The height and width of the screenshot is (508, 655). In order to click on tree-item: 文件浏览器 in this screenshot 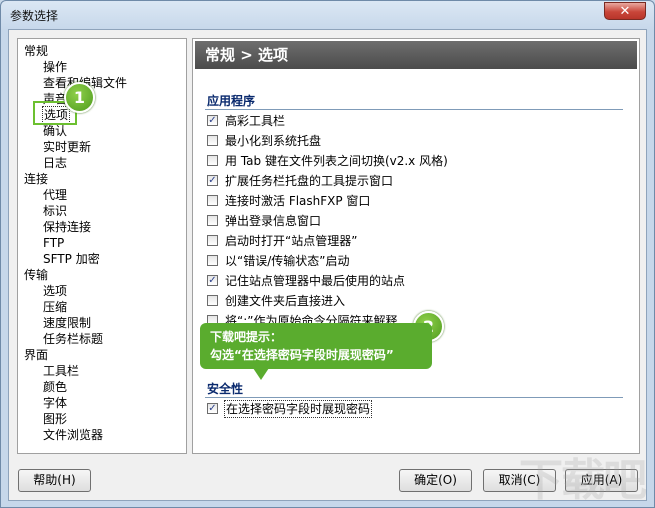, I will do `click(73, 435)`.